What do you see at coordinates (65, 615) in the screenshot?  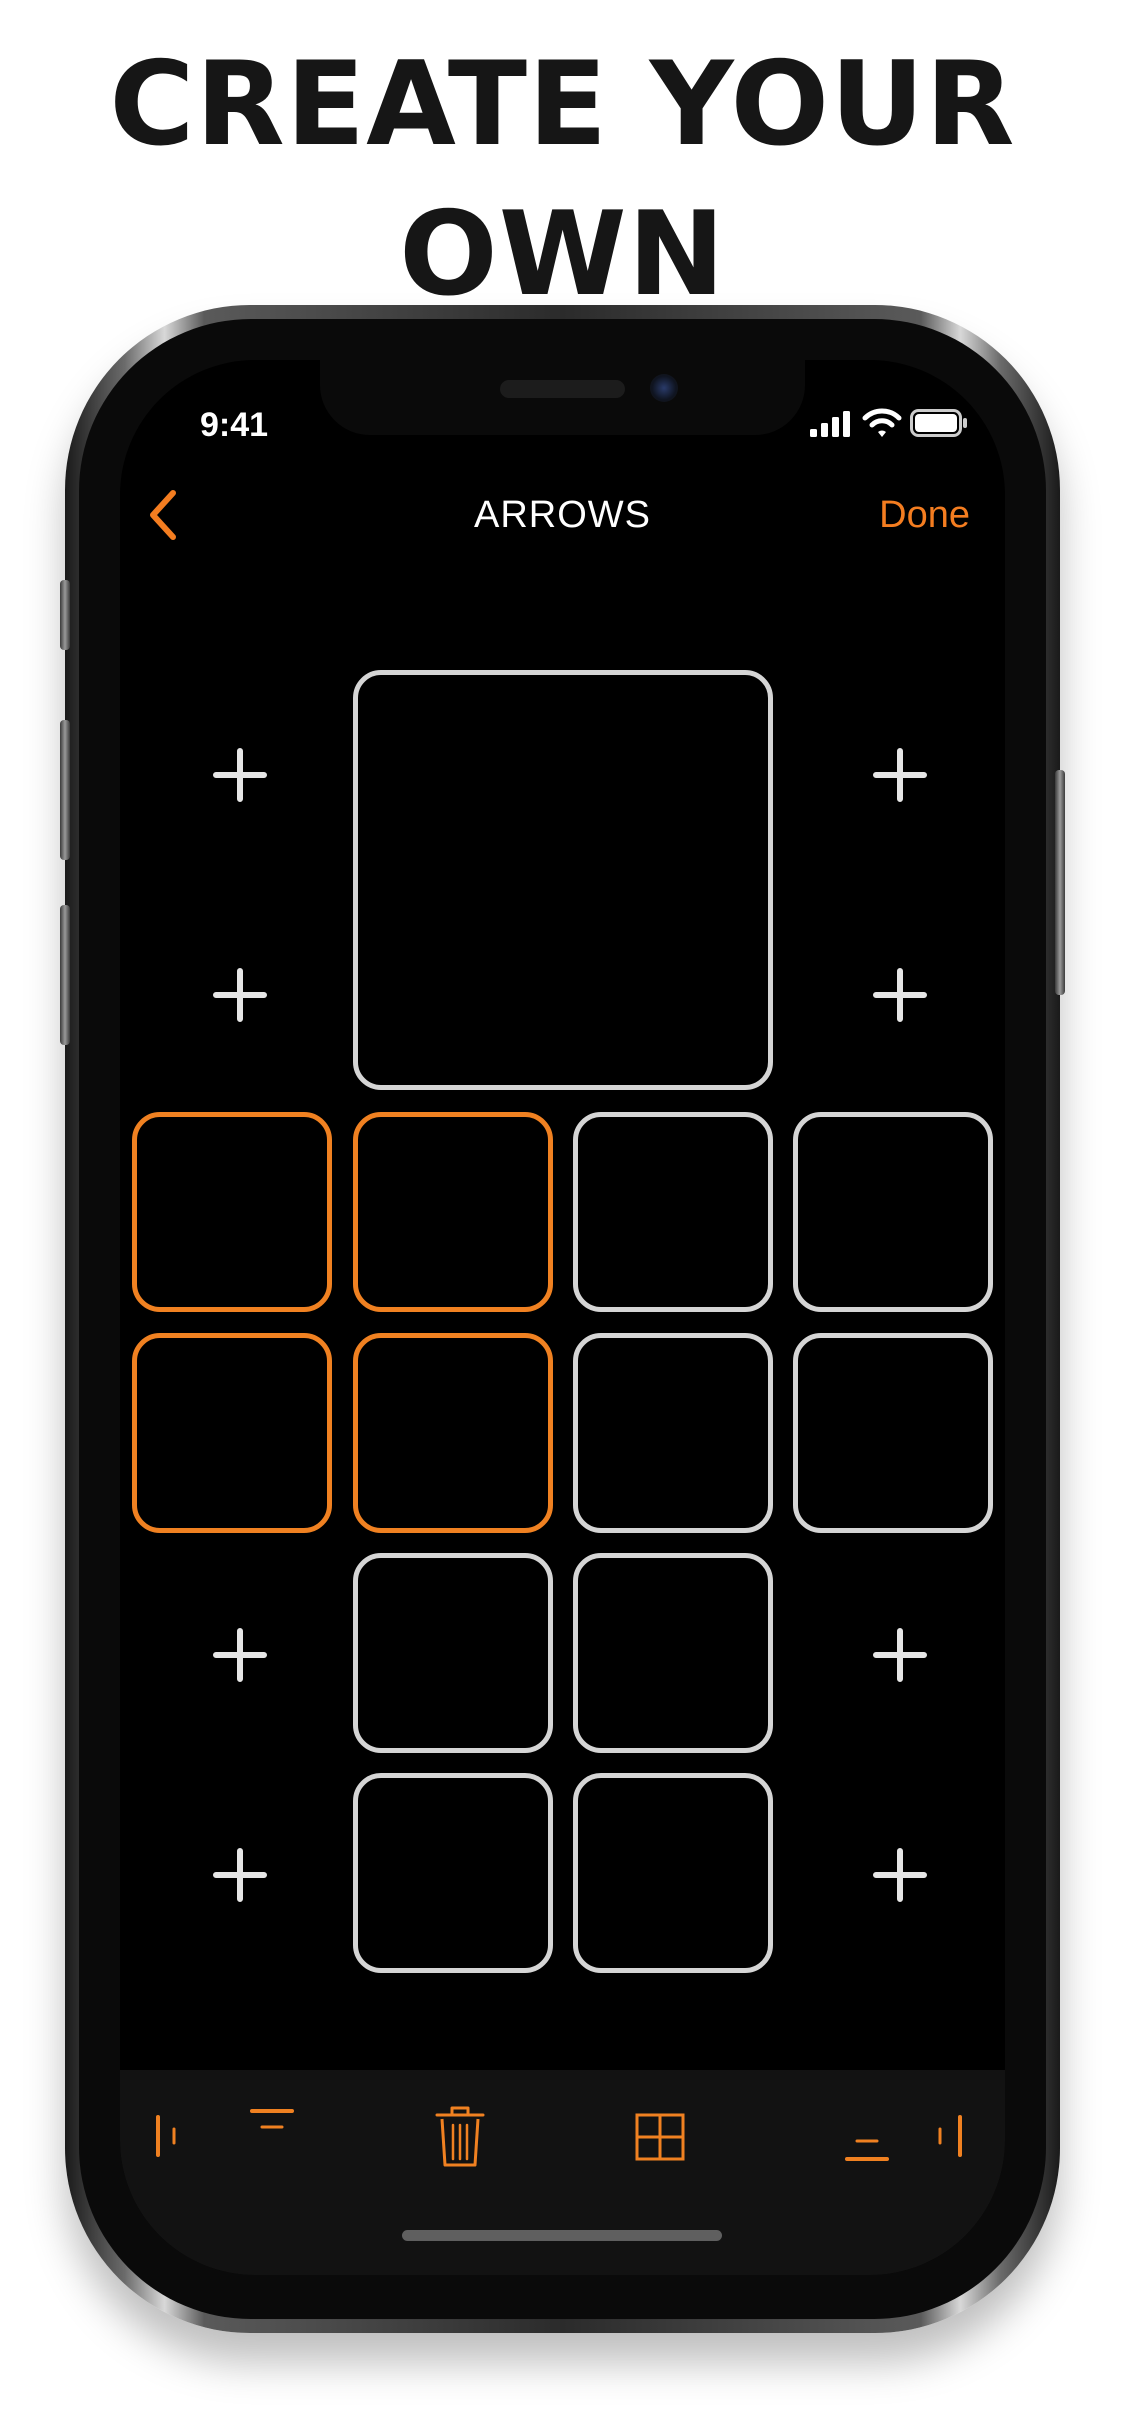 I see `mute-switch` at bounding box center [65, 615].